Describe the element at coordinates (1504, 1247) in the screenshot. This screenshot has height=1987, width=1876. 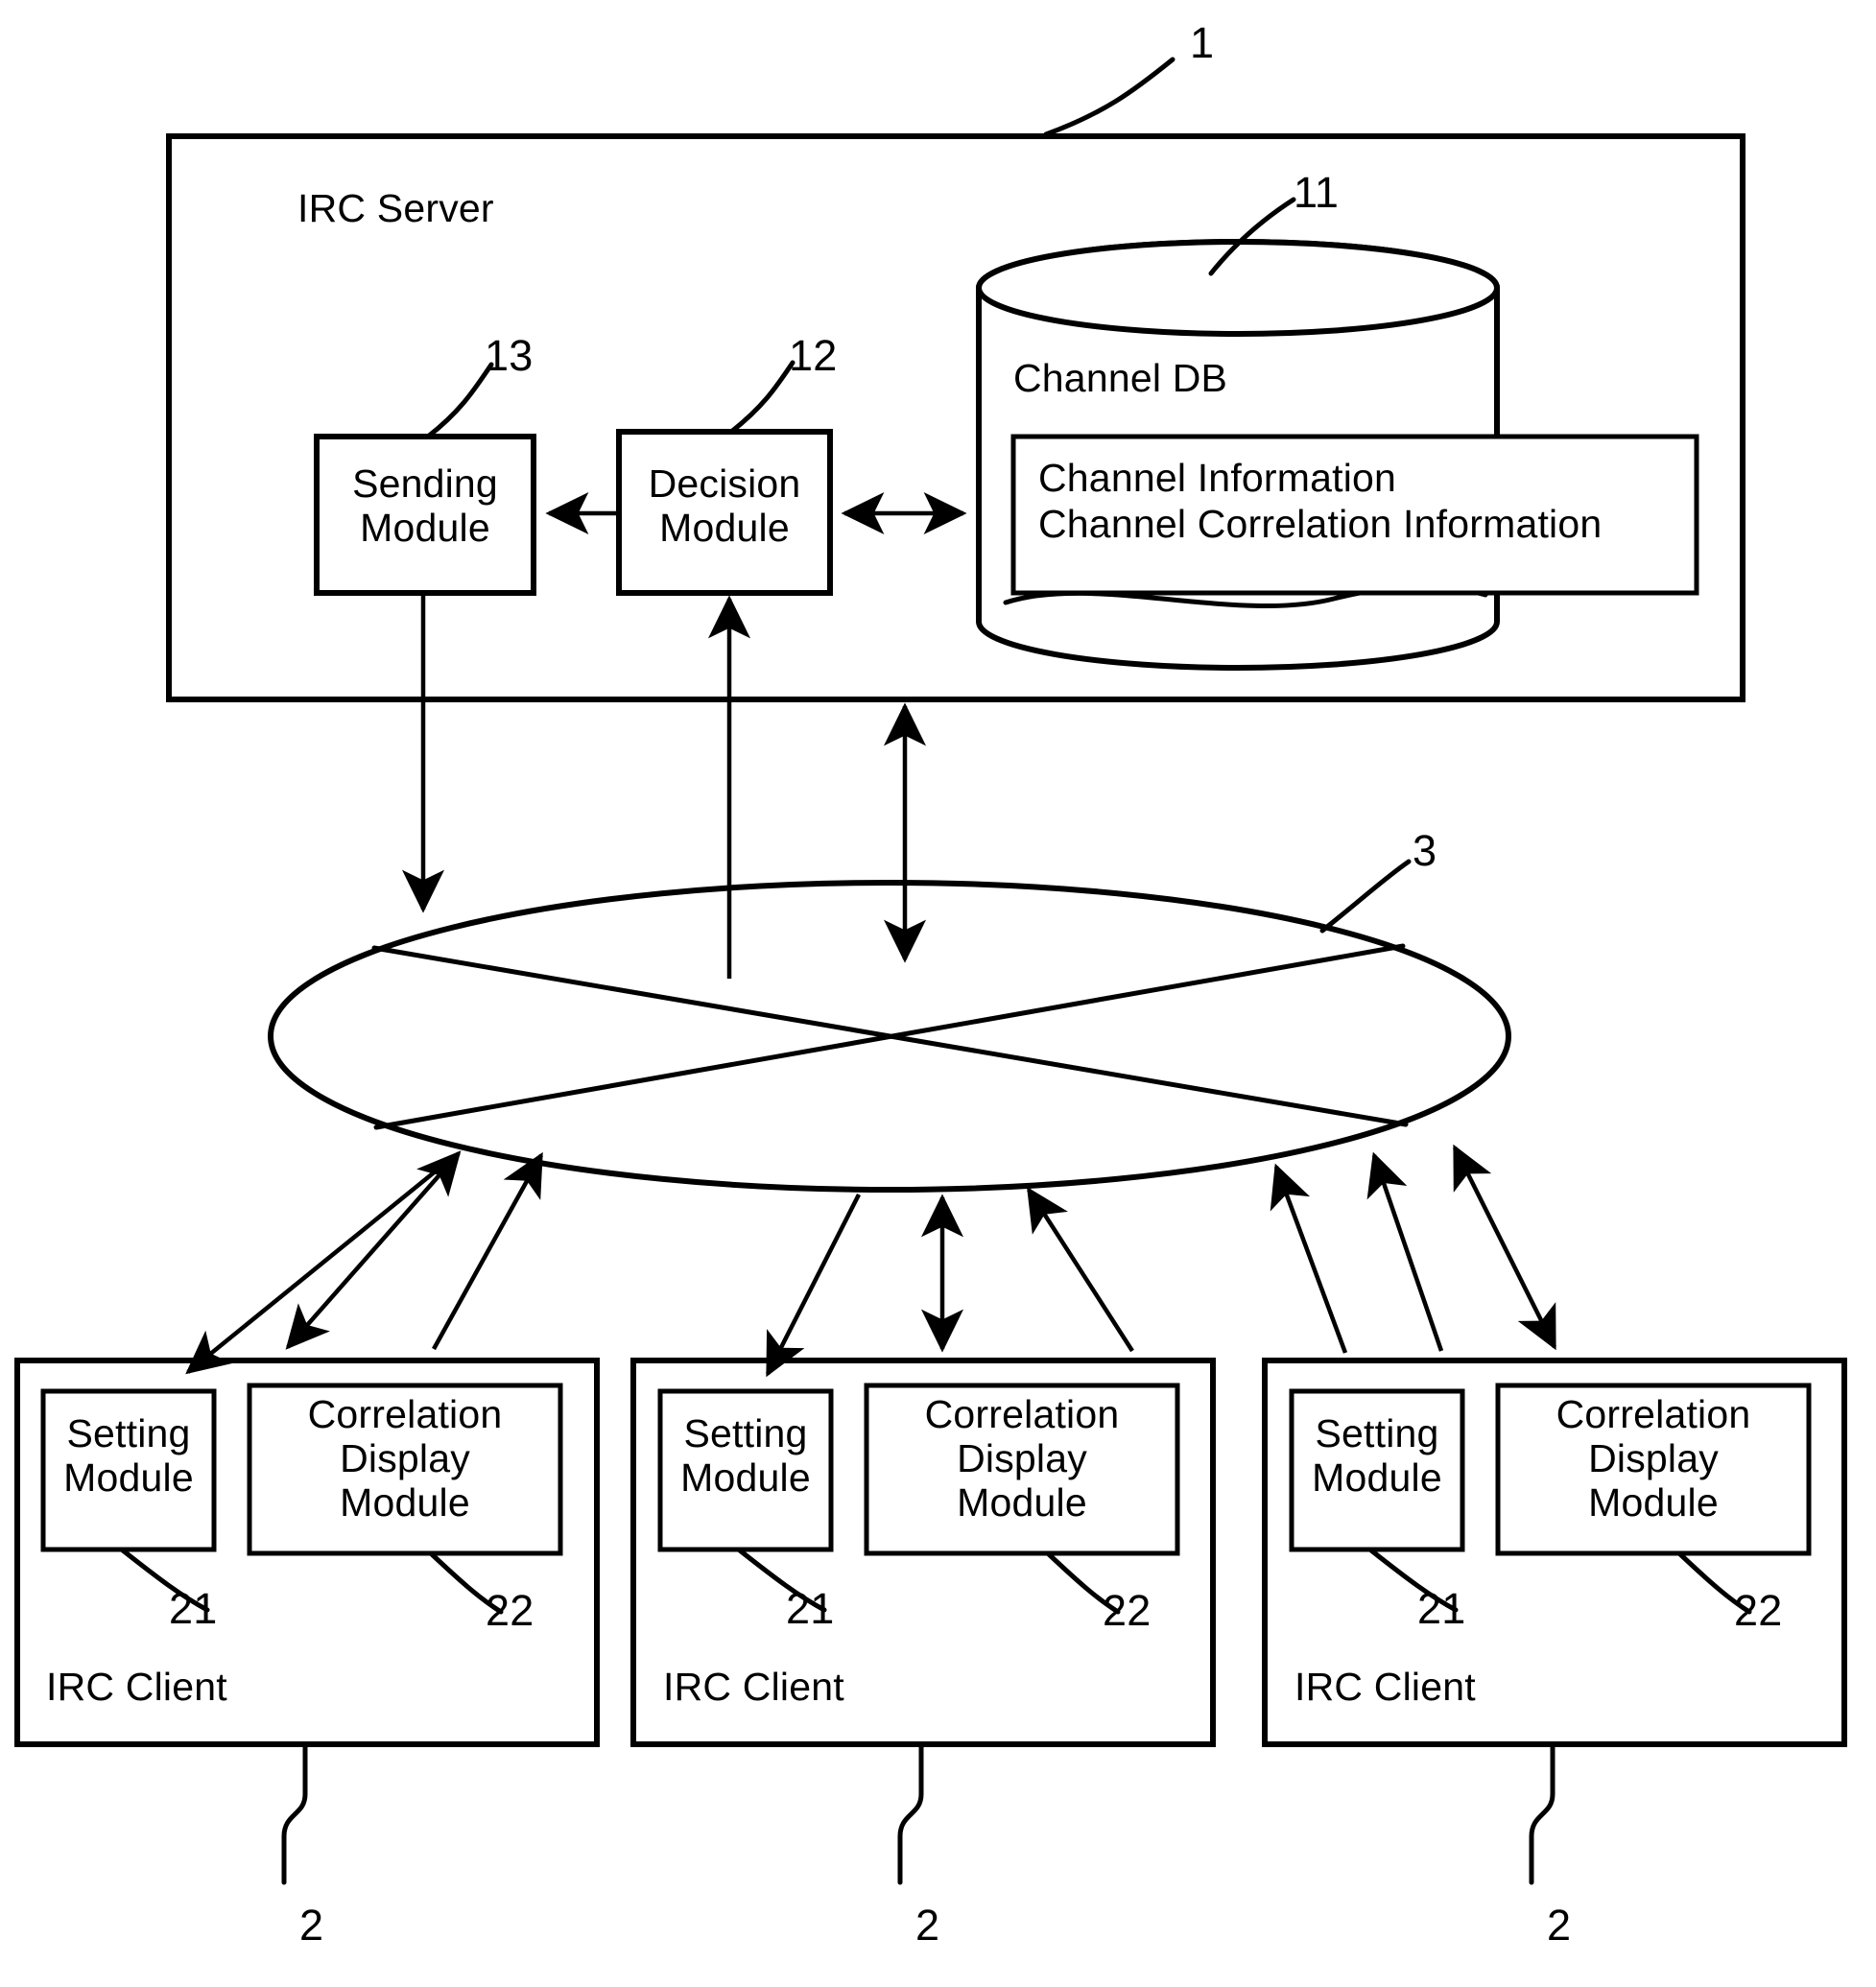
I see `arrow-client3-correlation-bidirectional` at that location.